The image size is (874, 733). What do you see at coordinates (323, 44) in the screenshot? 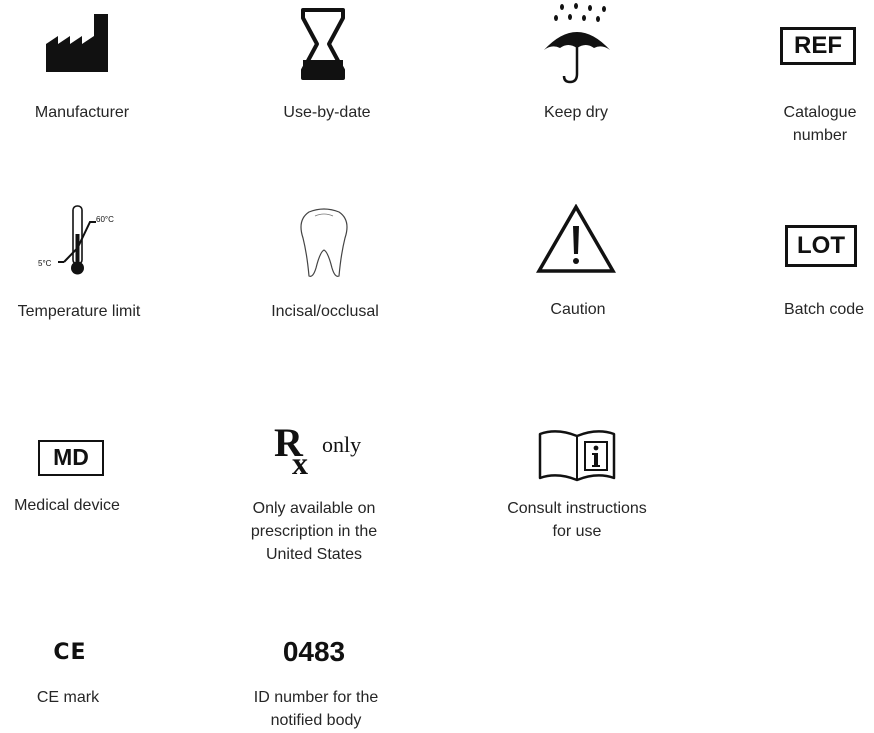
I see `hourglass-icon` at bounding box center [323, 44].